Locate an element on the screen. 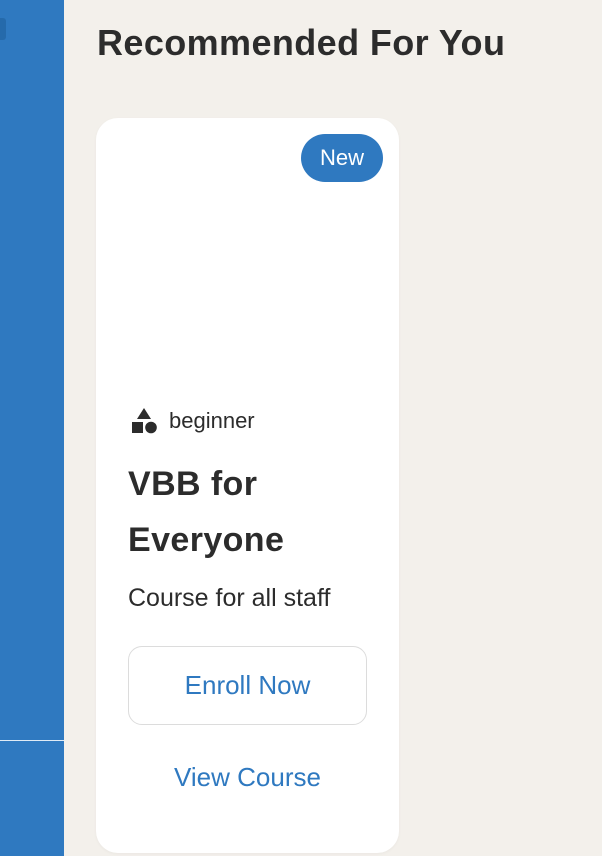 Image resolution: width=602 pixels, height=856 pixels. course-description: Course for all staff is located at coordinates (229, 598).